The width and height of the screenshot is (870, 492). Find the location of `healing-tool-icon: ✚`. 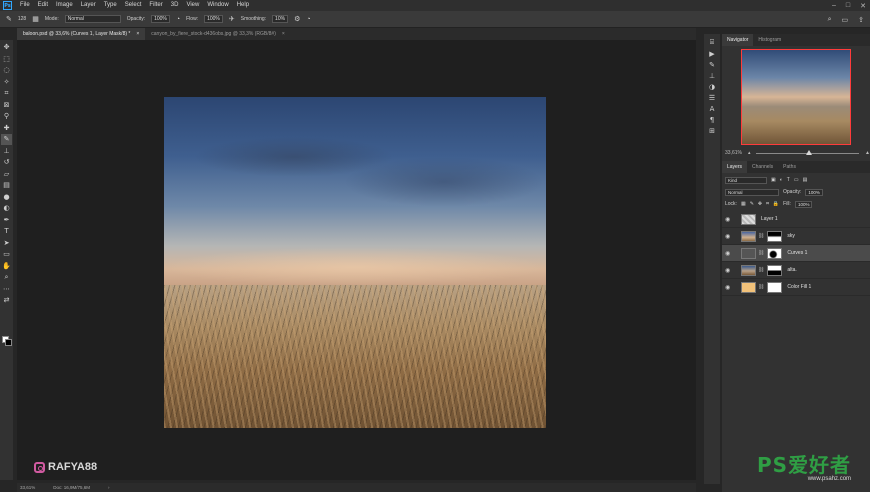

healing-tool-icon: ✚ is located at coordinates (6, 128).